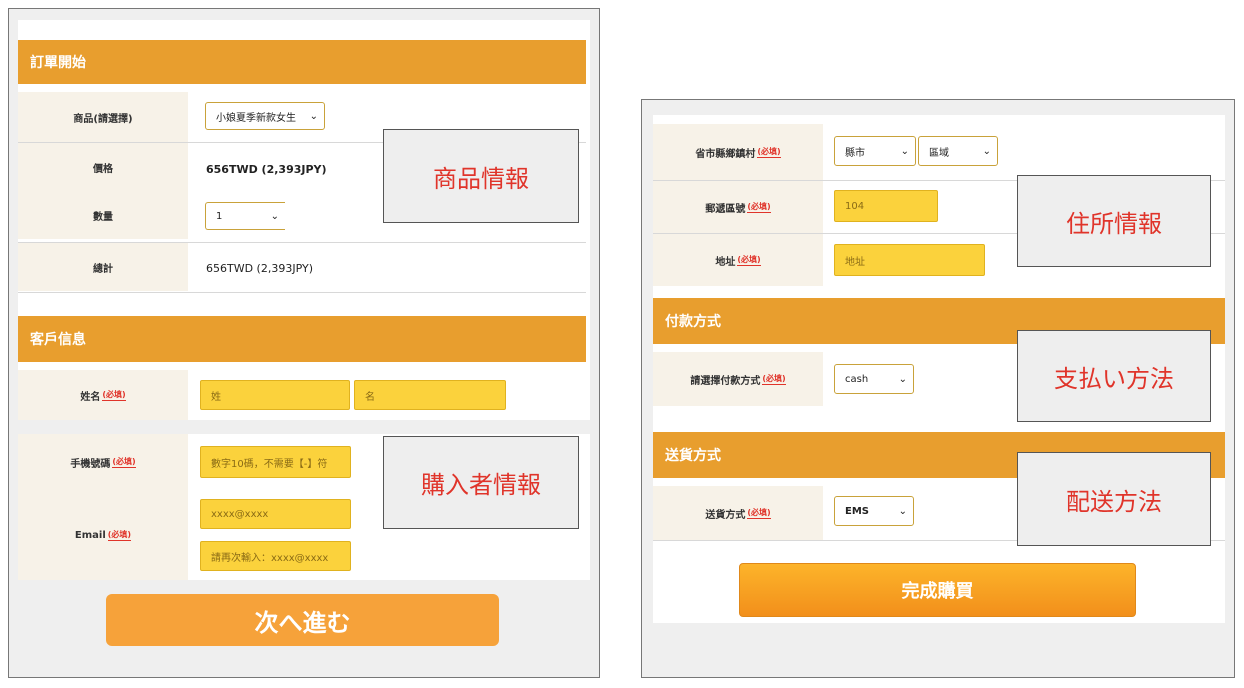  What do you see at coordinates (219, 216) in the screenshot?
I see `quantity-select-value: 1` at bounding box center [219, 216].